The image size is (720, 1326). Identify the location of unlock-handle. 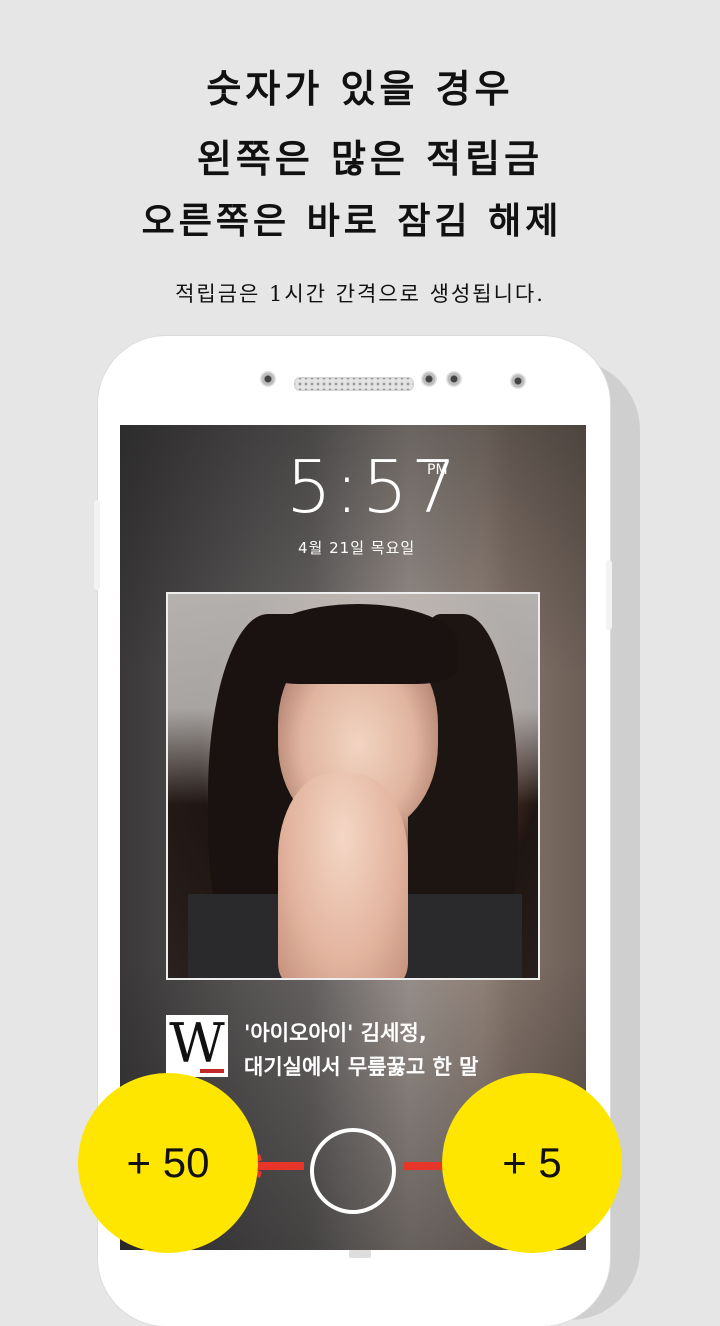
(353, 1171).